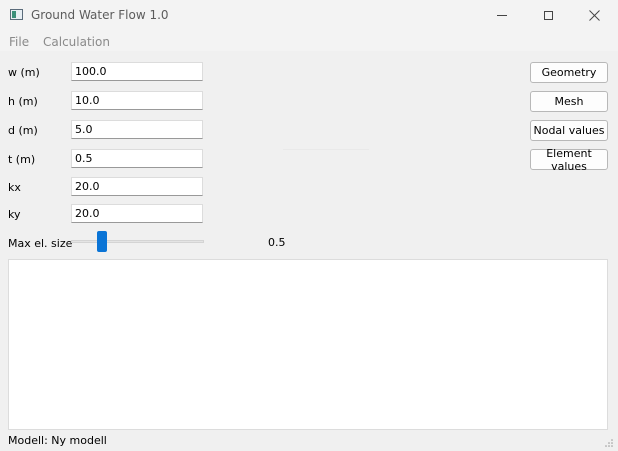  Describe the element at coordinates (569, 160) in the screenshot. I see `element-values-button: Element values` at that location.